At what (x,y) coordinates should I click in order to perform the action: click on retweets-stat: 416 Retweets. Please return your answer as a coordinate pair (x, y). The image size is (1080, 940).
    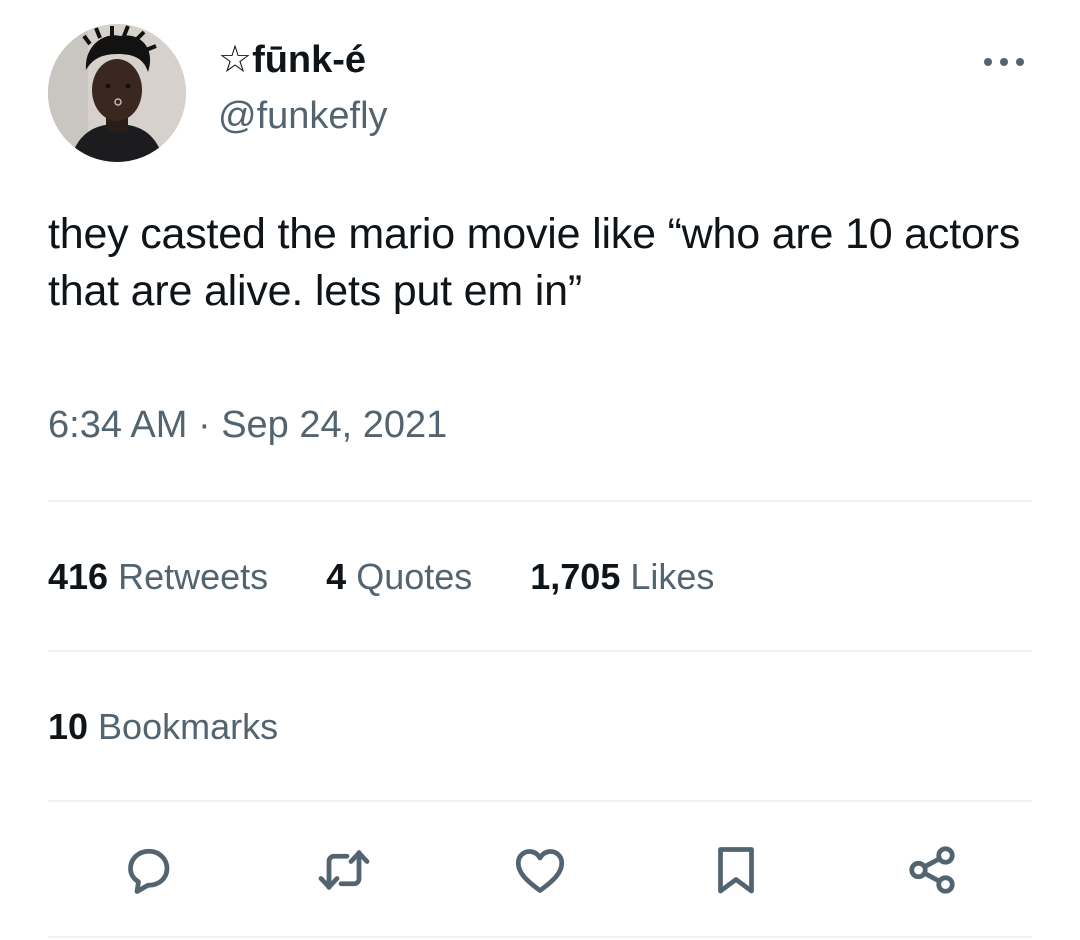
    Looking at the image, I should click on (158, 577).